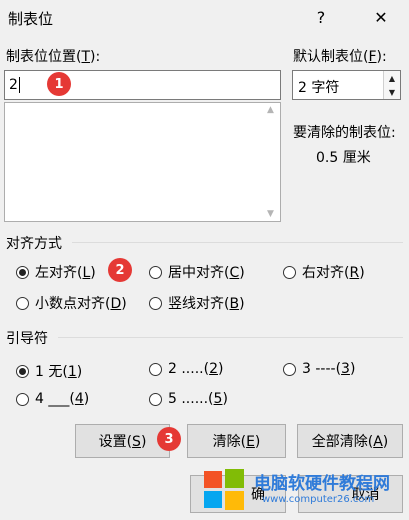  I want to click on help-button: ?, so click(321, 17).